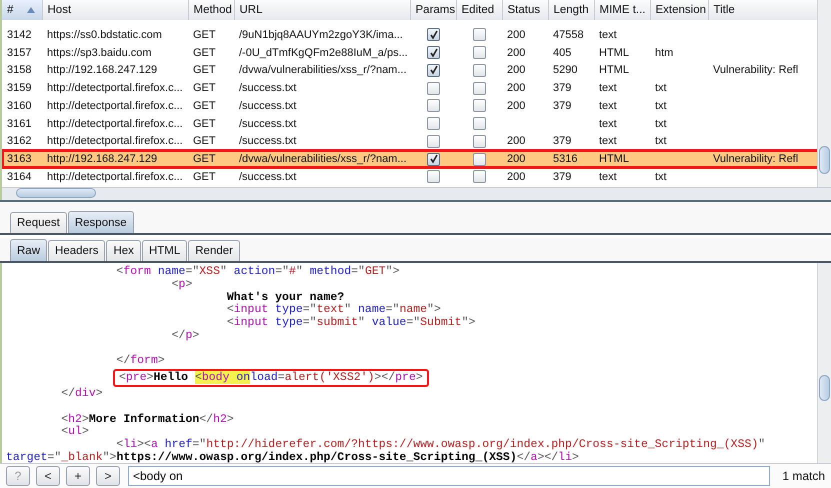 This screenshot has height=488, width=831. Describe the element at coordinates (409, 88) in the screenshot. I see `table-row: 3159 http://detectportal.firefox.c... GET /success.txt 200 379 text txt` at that location.